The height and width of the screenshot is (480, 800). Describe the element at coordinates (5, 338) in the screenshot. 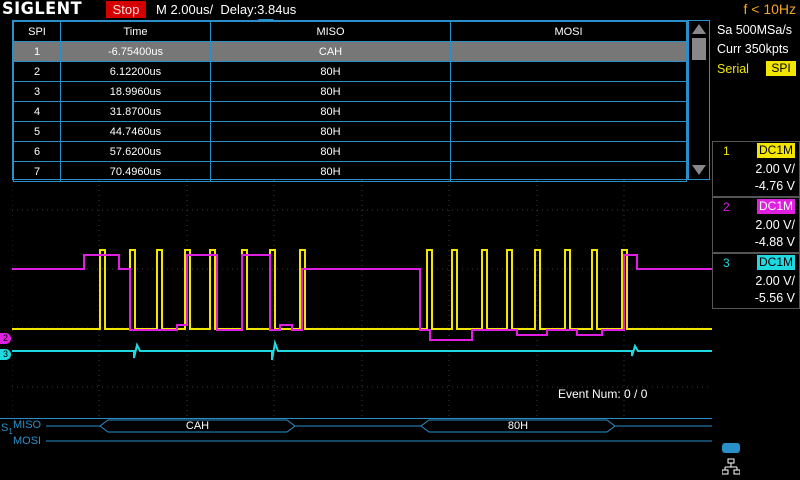

I see `channel-2-marker: 2` at that location.